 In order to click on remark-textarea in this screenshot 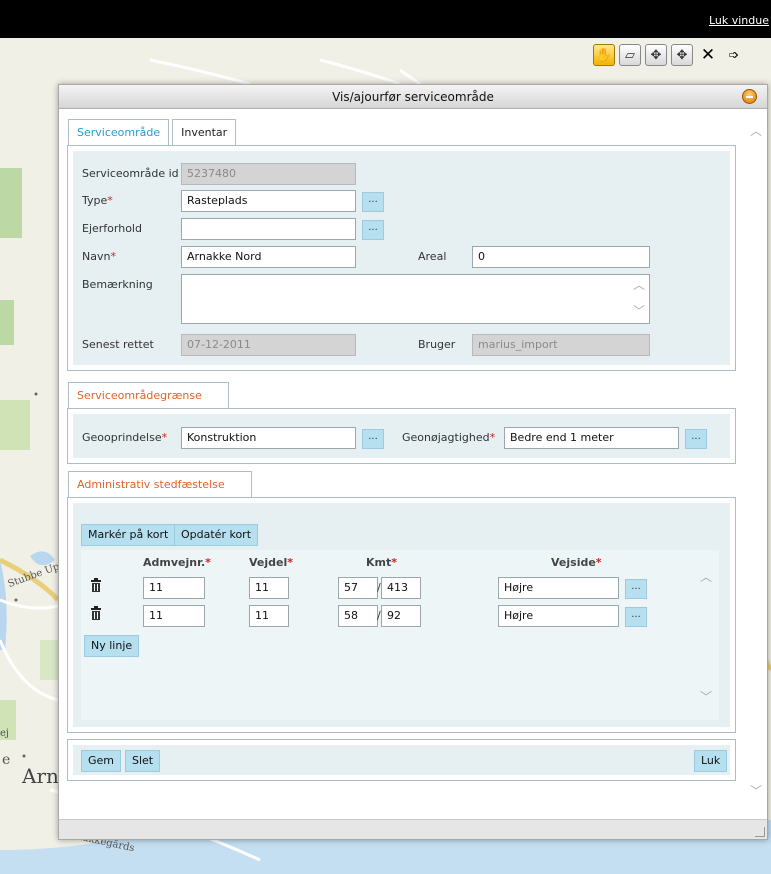, I will do `click(415, 299)`.